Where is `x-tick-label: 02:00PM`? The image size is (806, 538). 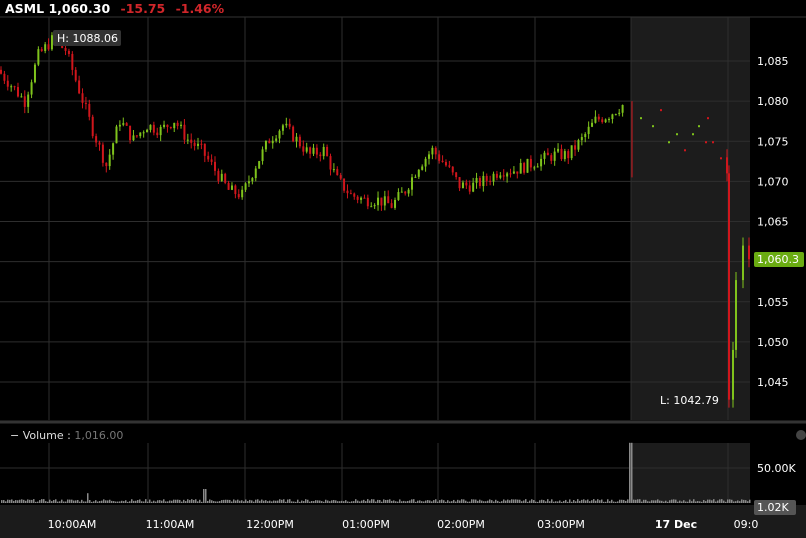 x-tick-label: 02:00PM is located at coordinates (461, 524).